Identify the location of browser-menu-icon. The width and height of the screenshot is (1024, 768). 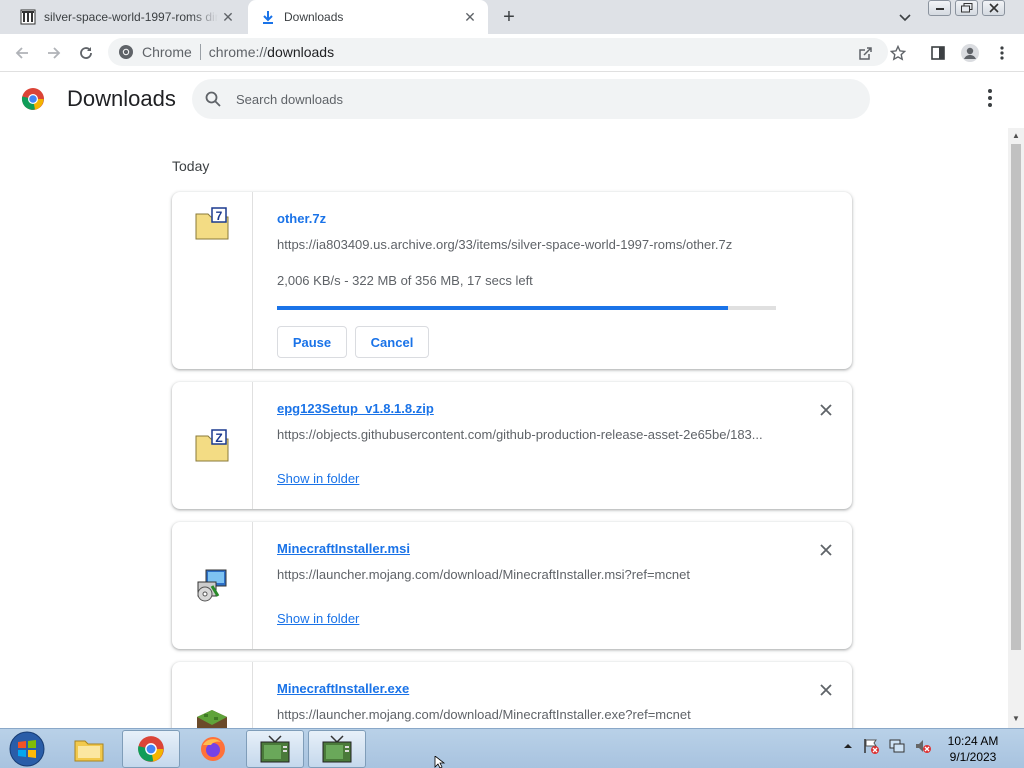
(1002, 53).